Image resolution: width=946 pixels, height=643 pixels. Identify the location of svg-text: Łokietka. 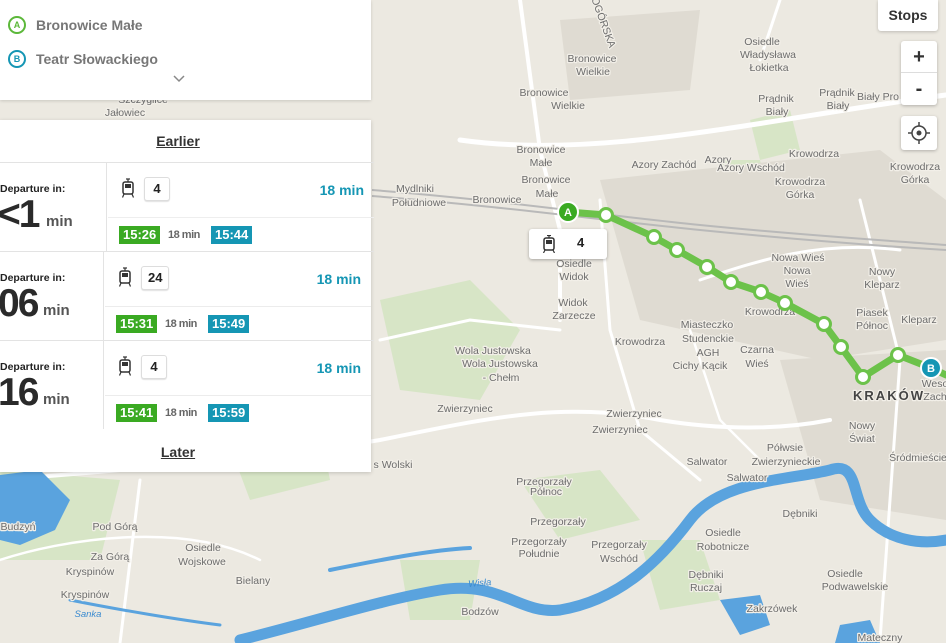
(768, 68).